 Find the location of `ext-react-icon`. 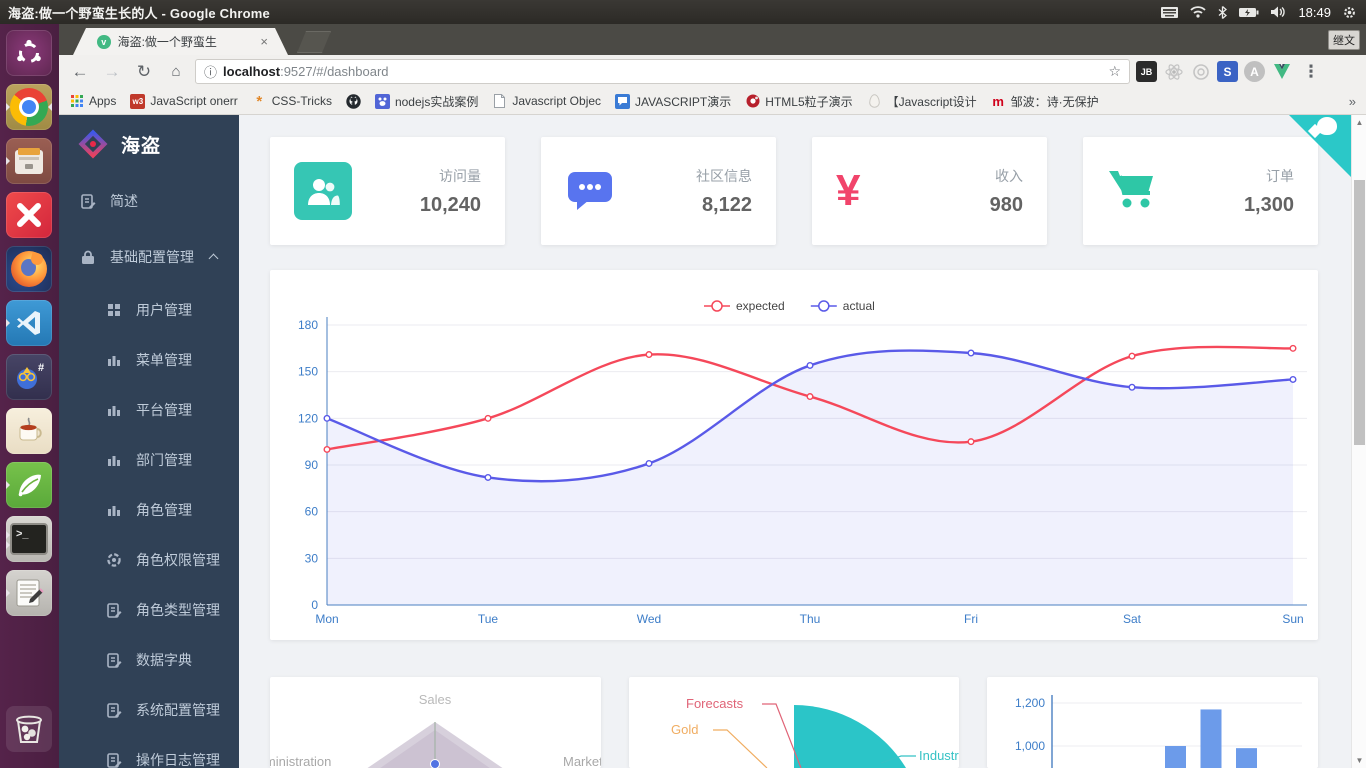

ext-react-icon is located at coordinates (1173, 71).